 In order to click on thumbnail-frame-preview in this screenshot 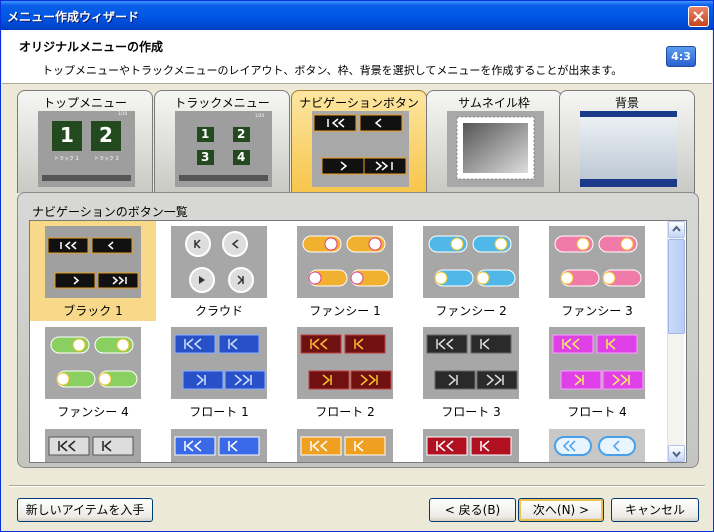, I will do `click(495, 149)`.